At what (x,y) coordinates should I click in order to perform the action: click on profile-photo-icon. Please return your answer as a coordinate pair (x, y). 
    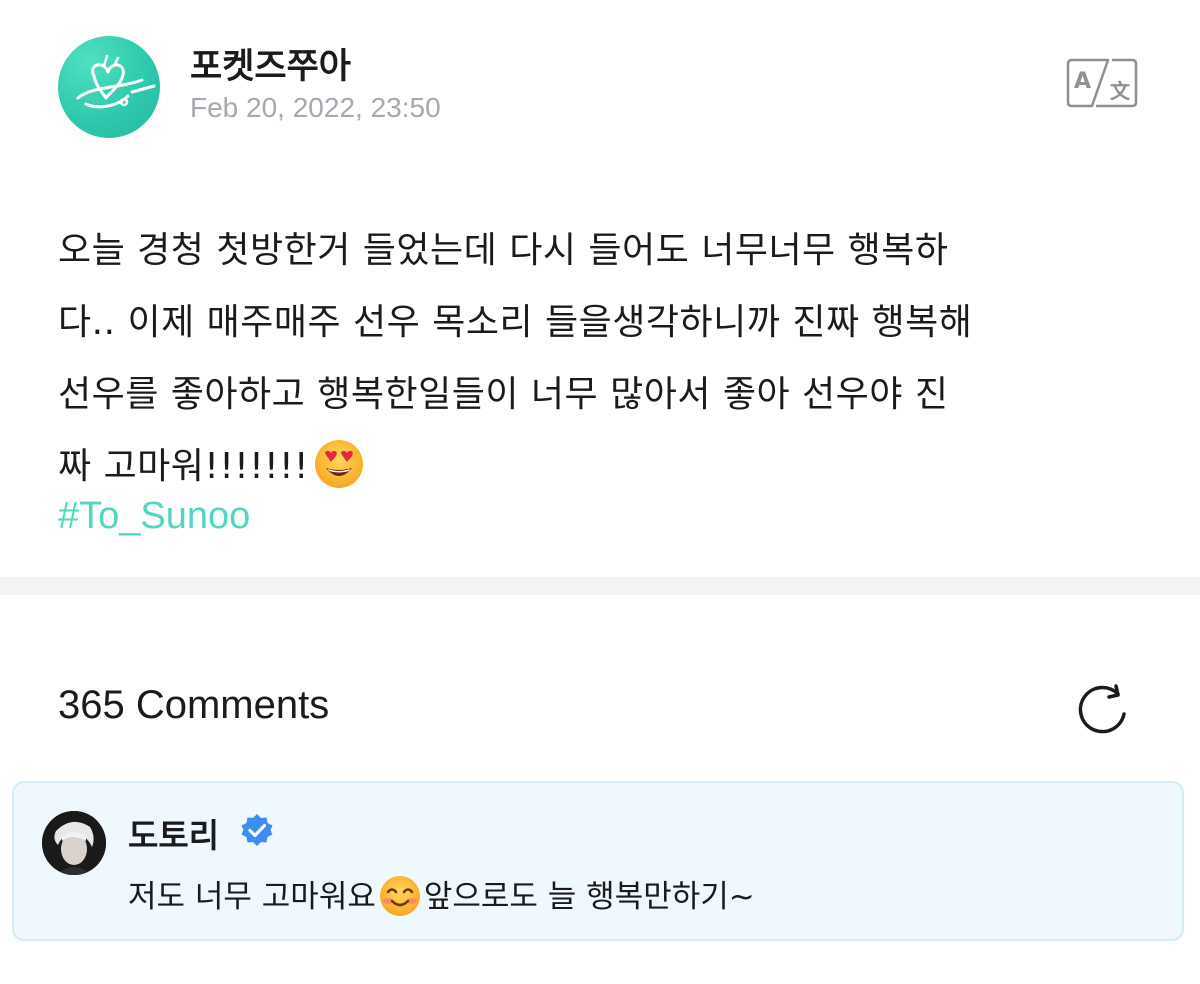
    Looking at the image, I should click on (74, 843).